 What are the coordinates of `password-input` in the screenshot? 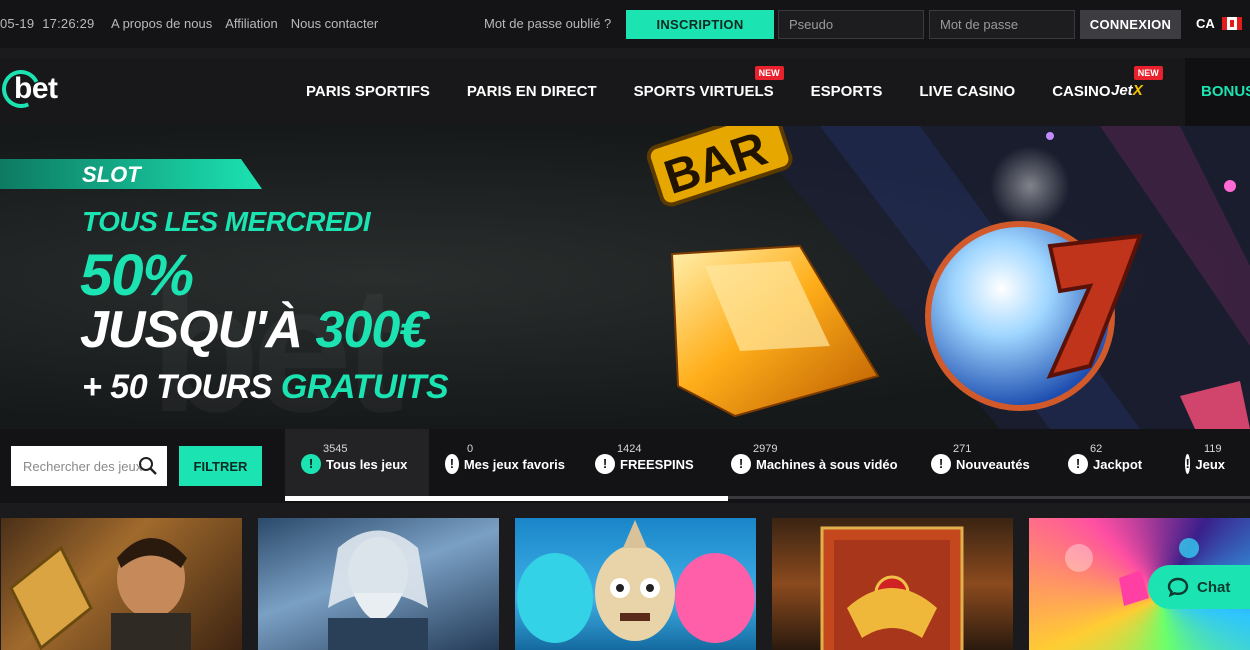 It's located at (1002, 24).